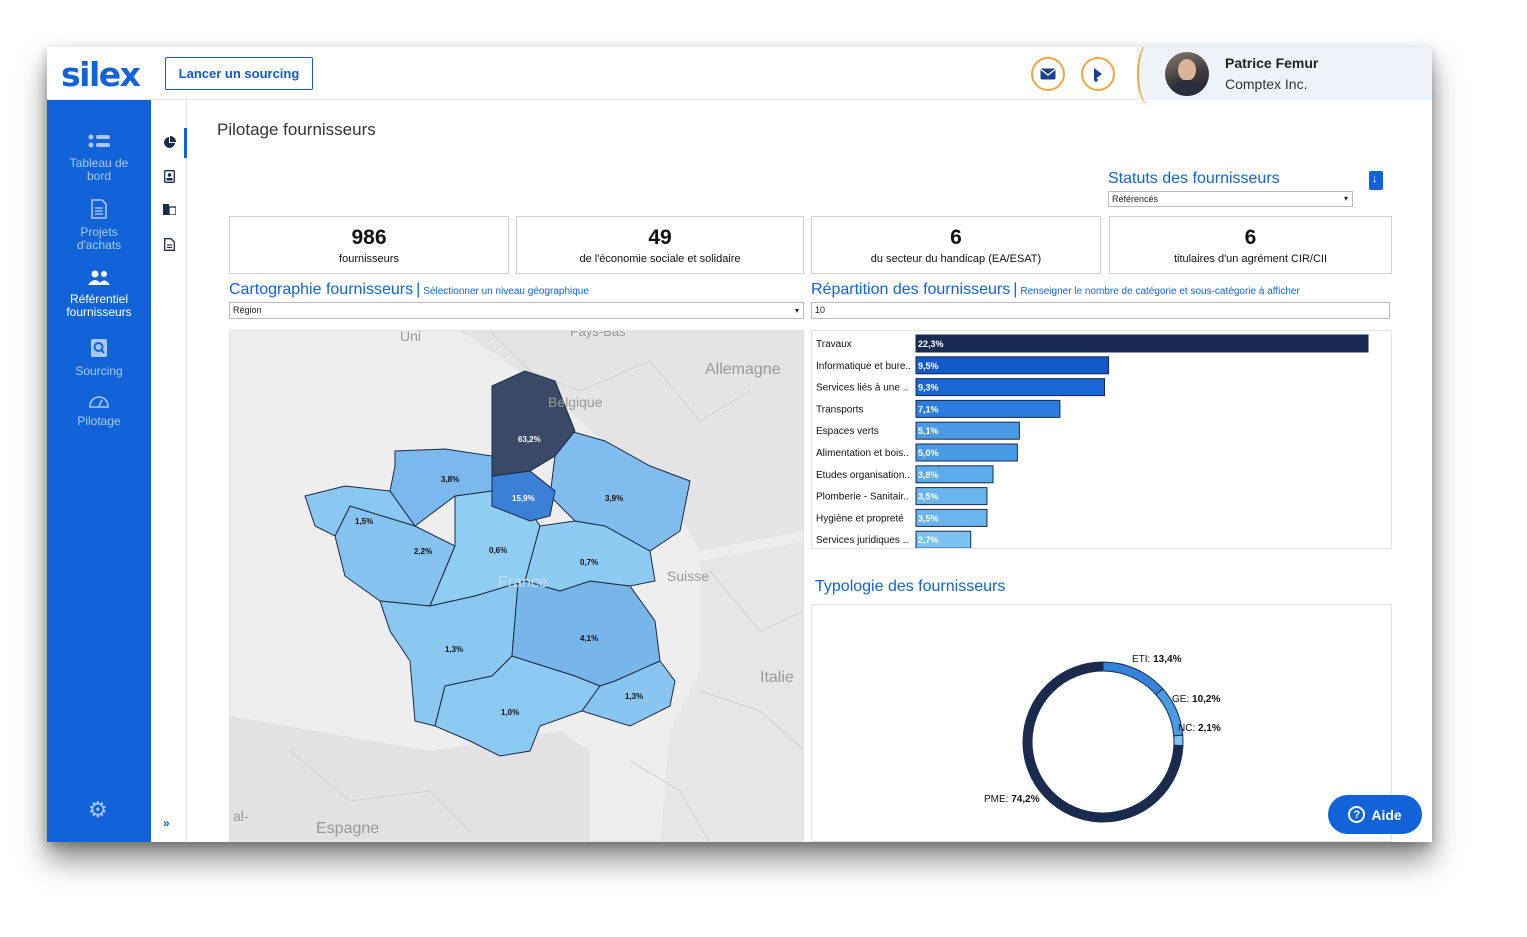 The width and height of the screenshot is (1527, 937). What do you see at coordinates (99, 402) in the screenshot?
I see `gauge-icon` at bounding box center [99, 402].